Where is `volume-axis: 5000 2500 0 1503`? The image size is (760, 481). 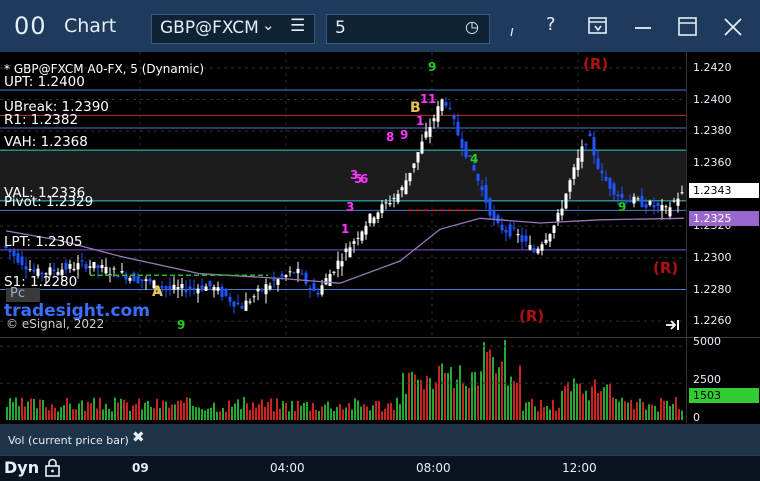
volume-axis: 5000 2500 0 1503 is located at coordinates (723, 379).